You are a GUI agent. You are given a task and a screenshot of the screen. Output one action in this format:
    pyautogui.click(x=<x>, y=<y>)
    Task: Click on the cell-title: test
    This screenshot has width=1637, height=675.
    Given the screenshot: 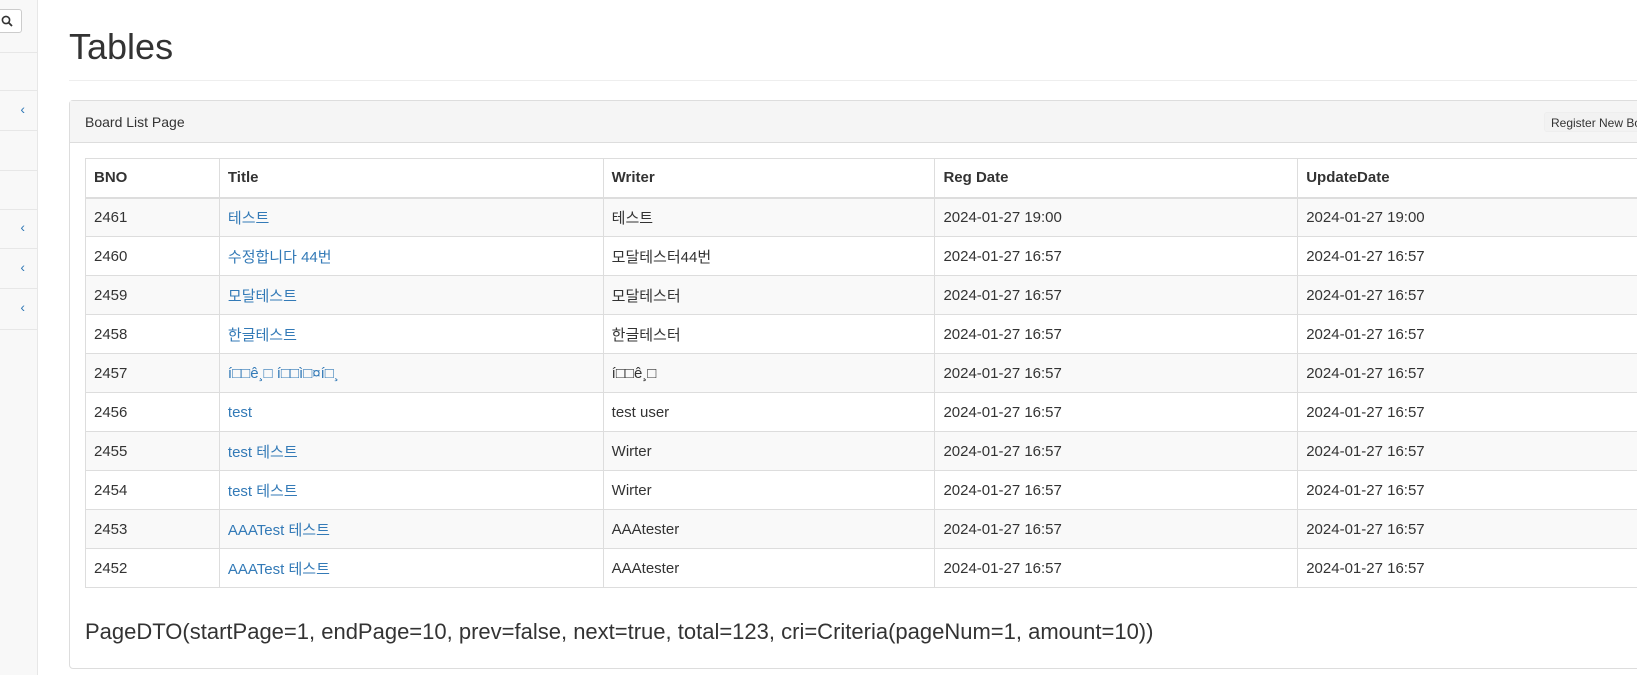 What is the action you would take?
    pyautogui.click(x=411, y=412)
    